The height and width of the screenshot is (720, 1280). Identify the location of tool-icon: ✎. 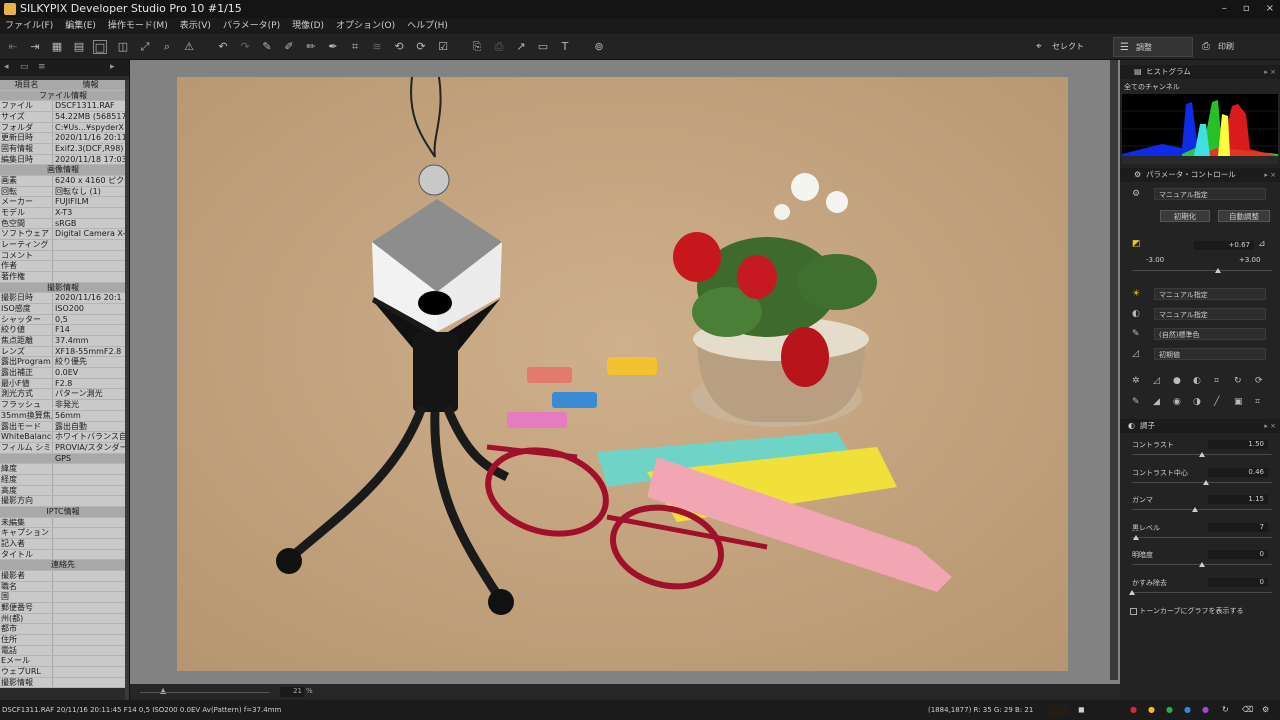
(1136, 402).